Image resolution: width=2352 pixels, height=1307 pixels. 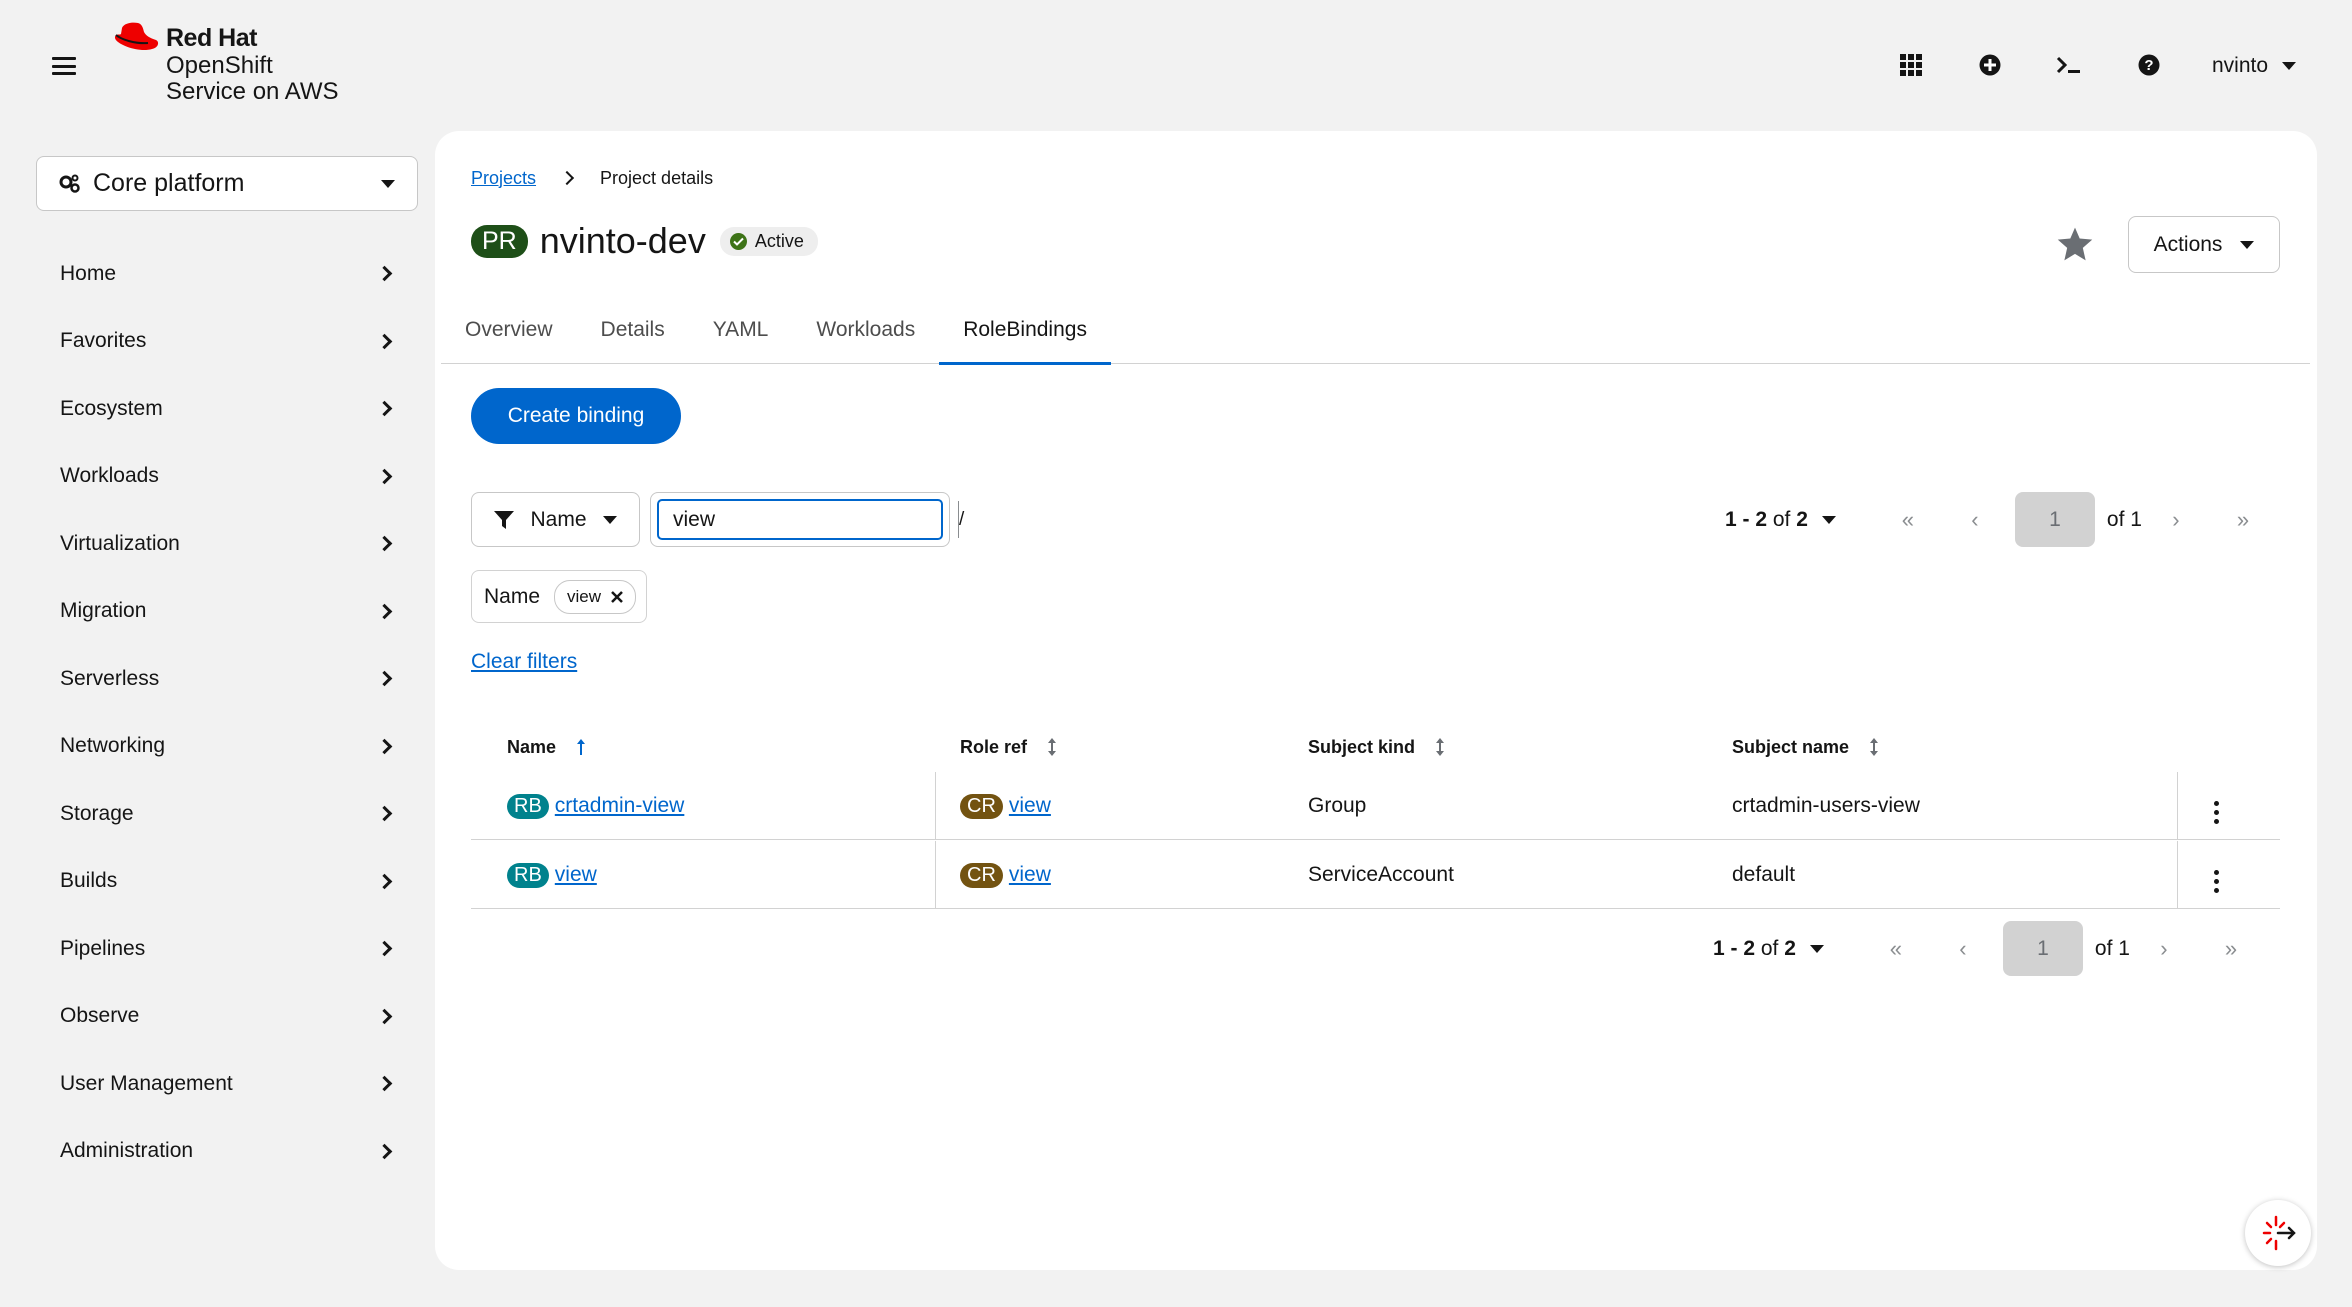 What do you see at coordinates (227, 342) in the screenshot?
I see `sidebar-item-favorites: Favorites` at bounding box center [227, 342].